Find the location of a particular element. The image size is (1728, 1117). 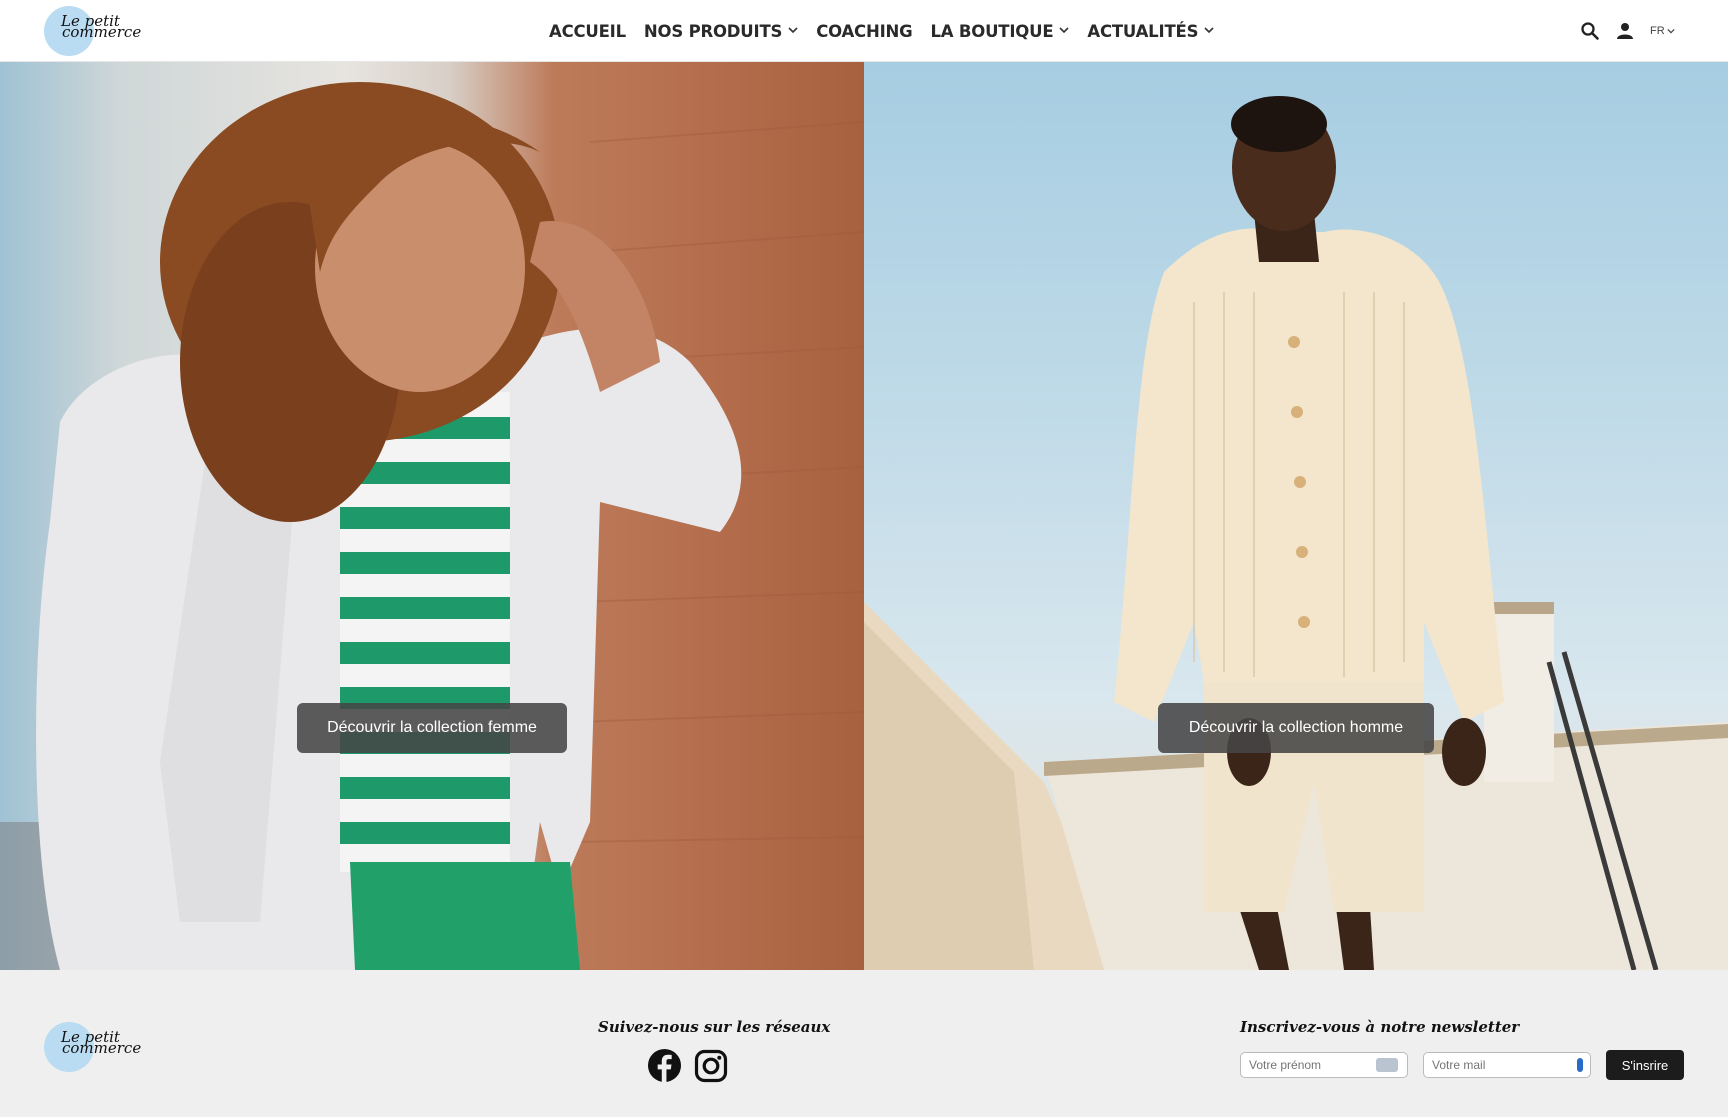

women-cta-label: Découvrir la collection femme is located at coordinates (432, 727).